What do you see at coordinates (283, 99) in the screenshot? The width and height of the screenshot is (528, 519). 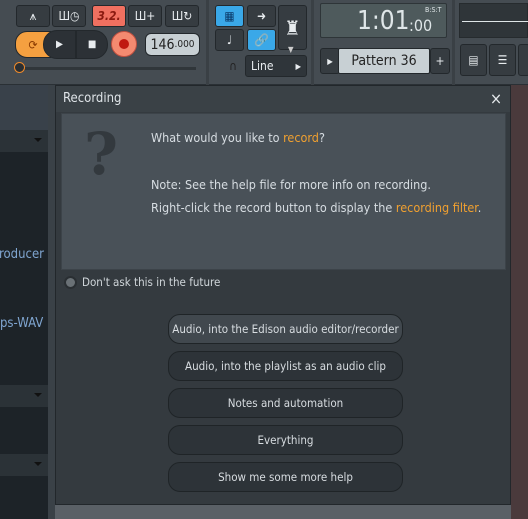 I see `dialog-titlebar: Recording ×` at bounding box center [283, 99].